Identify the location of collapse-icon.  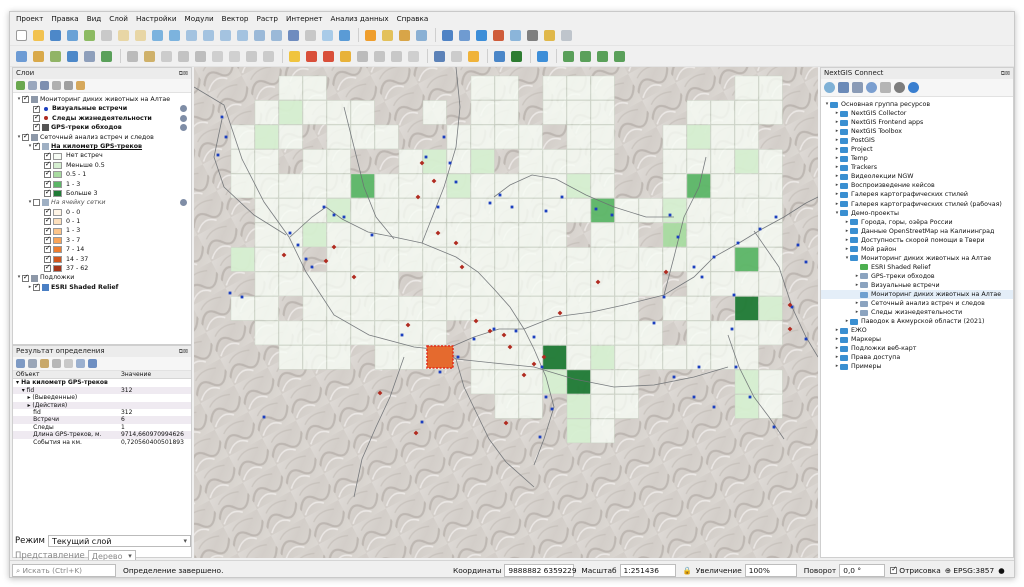
(68, 85).